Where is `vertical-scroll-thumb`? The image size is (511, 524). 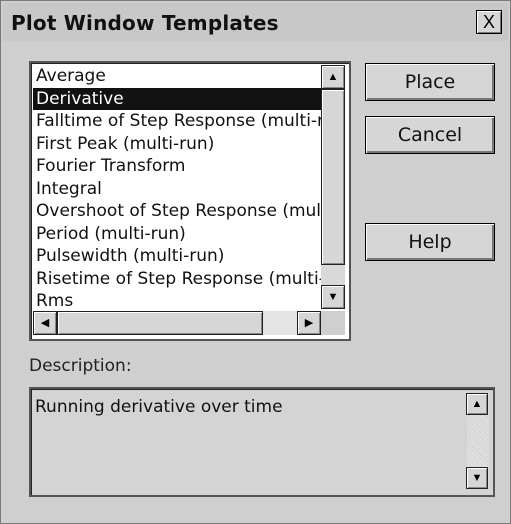 vertical-scroll-thumb is located at coordinates (333, 177).